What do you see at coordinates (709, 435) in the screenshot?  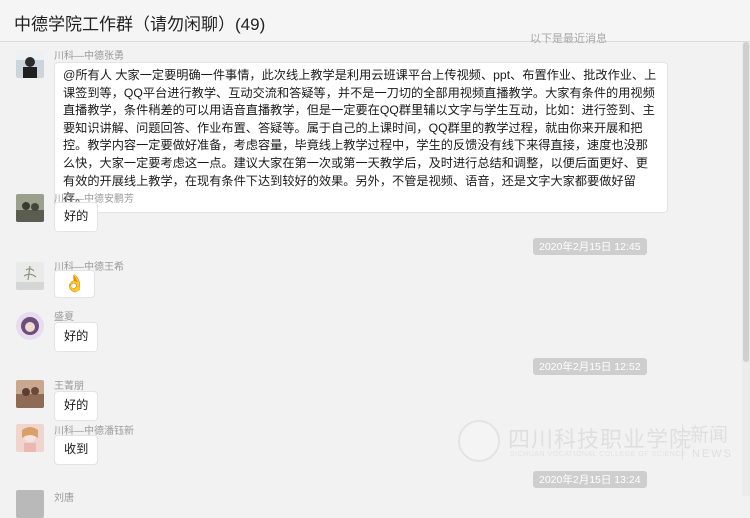 I see `watermark-news: 新闻` at bounding box center [709, 435].